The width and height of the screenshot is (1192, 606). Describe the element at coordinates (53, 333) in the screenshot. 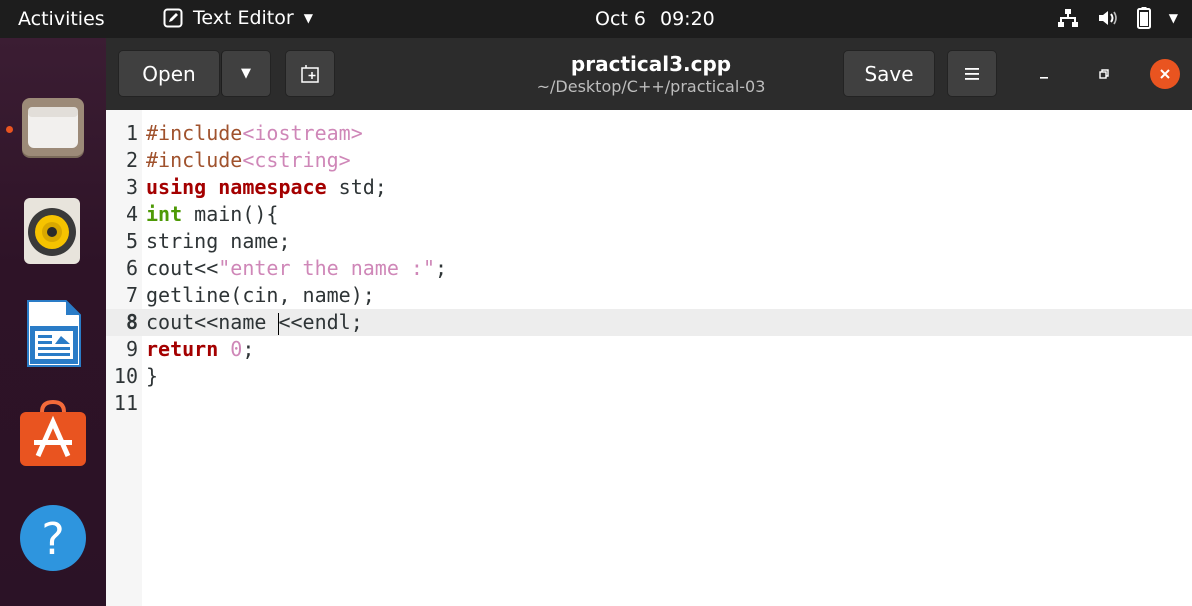

I see `libreoffice-writer-icon` at that location.